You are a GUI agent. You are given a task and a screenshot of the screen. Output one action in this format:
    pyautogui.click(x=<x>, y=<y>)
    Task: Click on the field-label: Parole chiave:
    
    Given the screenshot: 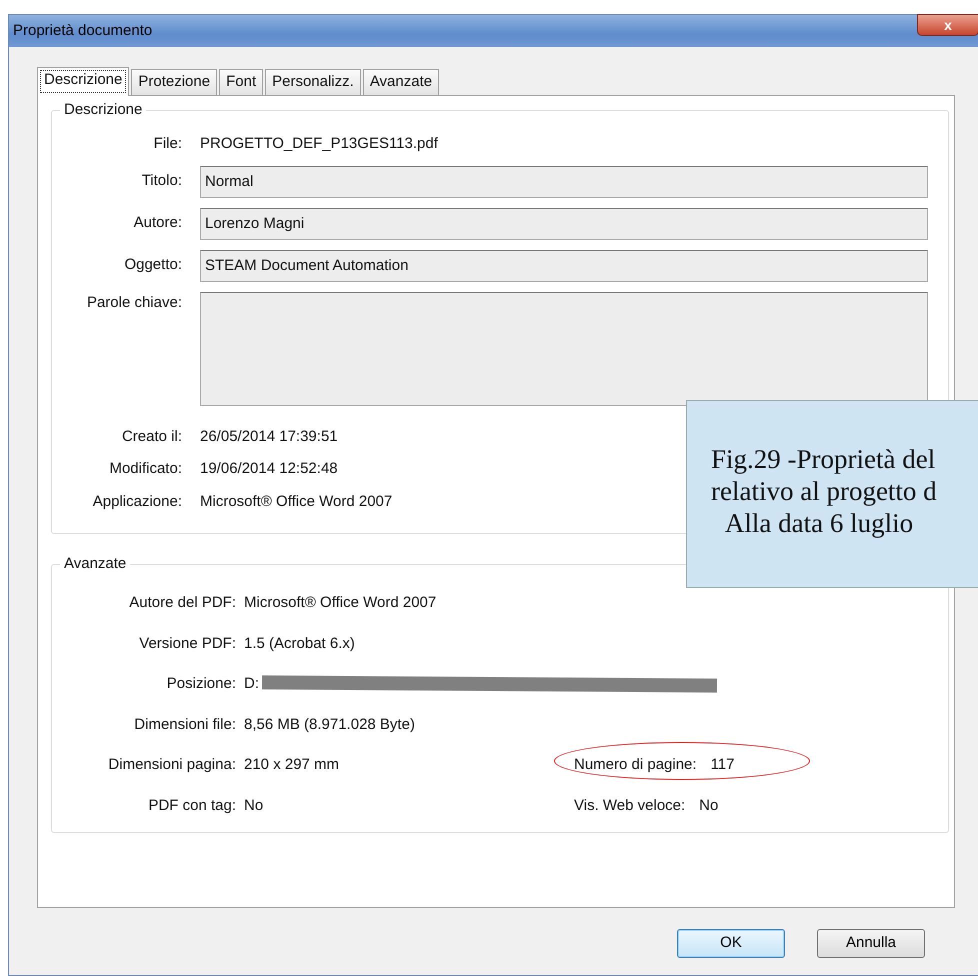 What is the action you would take?
    pyautogui.click(x=134, y=302)
    